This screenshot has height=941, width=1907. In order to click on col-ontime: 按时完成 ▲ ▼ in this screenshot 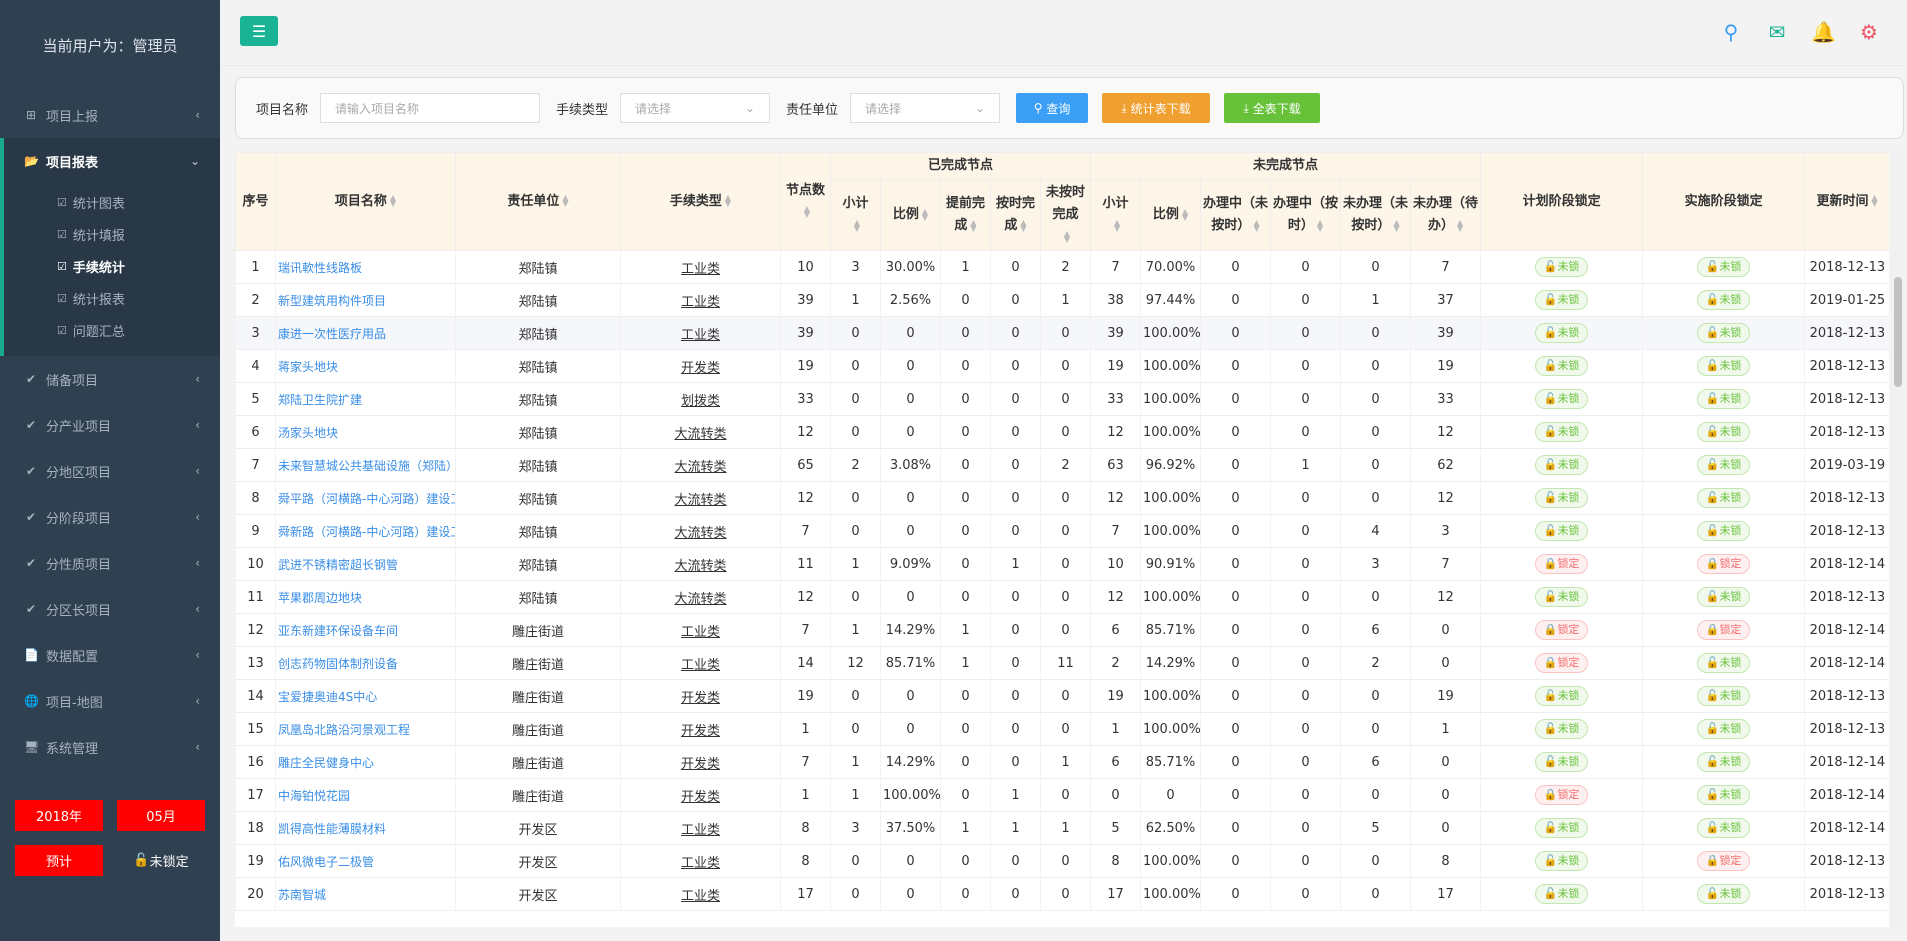, I will do `click(1015, 215)`.